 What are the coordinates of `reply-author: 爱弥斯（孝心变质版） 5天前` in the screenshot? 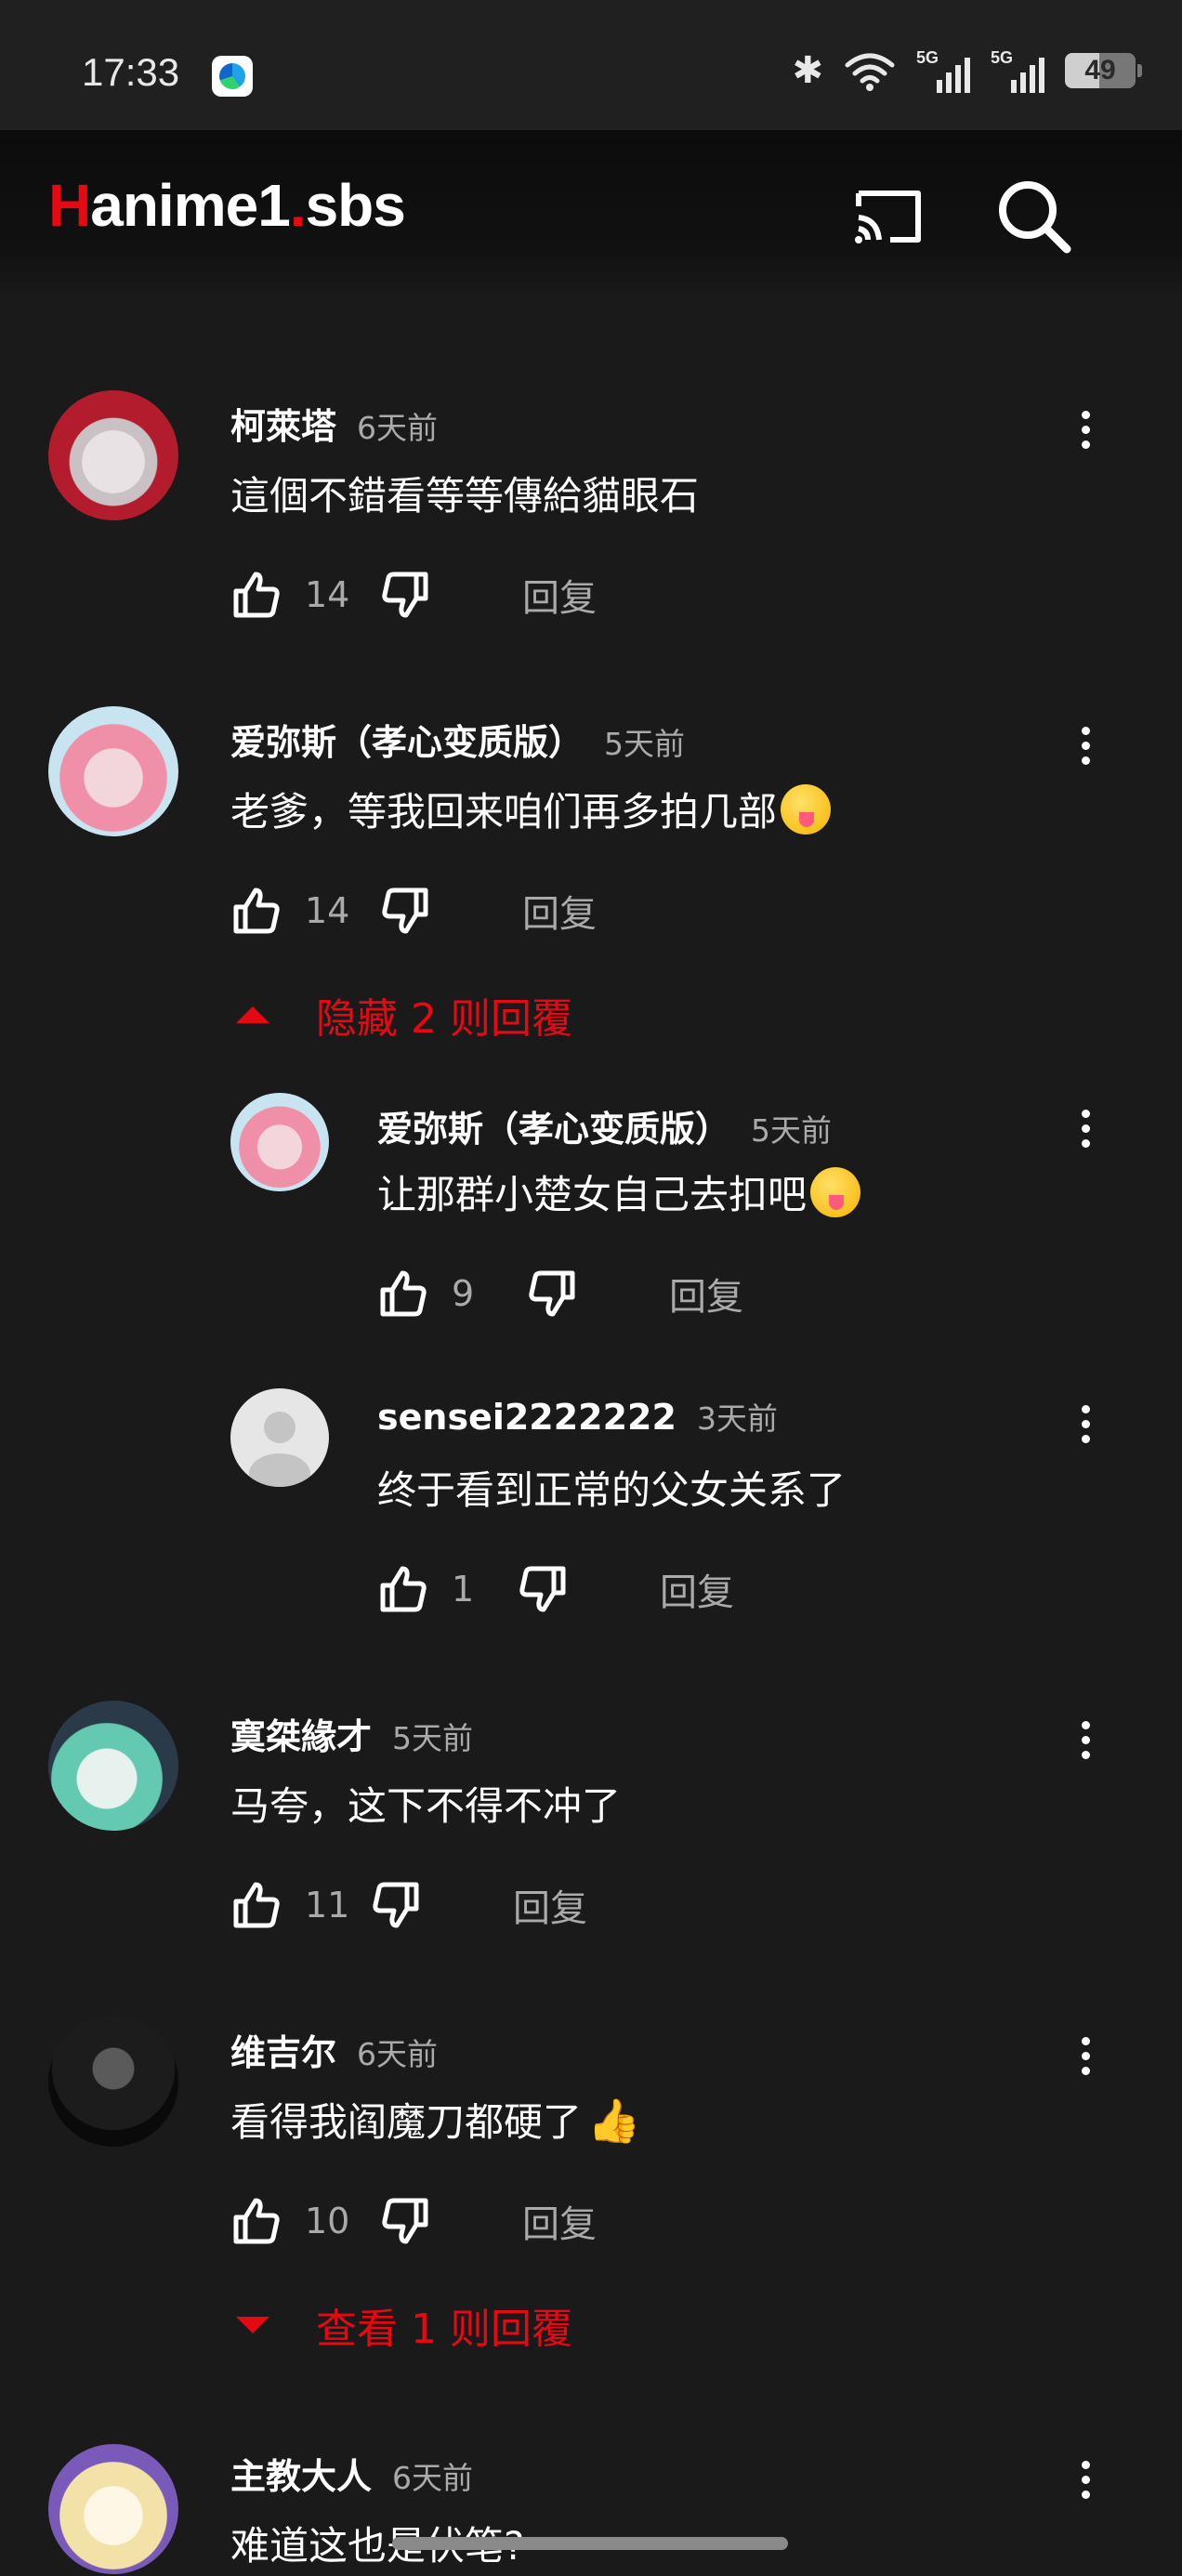 It's located at (604, 1125).